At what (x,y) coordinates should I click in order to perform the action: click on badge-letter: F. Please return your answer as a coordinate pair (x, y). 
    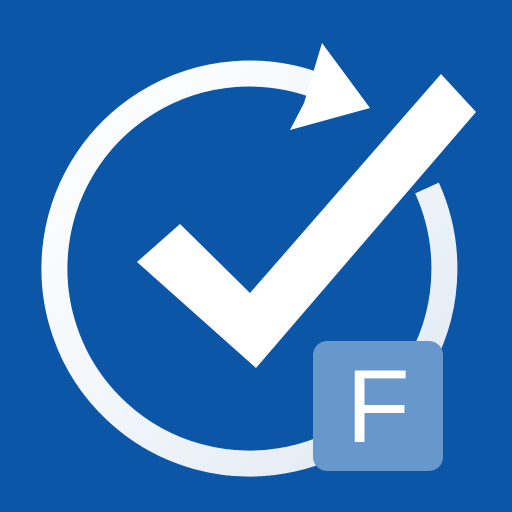
    Looking at the image, I should click on (378, 407).